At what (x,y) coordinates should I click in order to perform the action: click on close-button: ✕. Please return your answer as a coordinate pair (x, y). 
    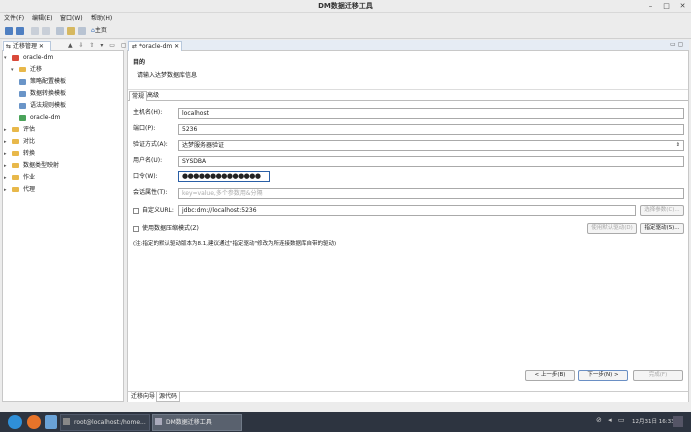
    Looking at the image, I should click on (682, 6).